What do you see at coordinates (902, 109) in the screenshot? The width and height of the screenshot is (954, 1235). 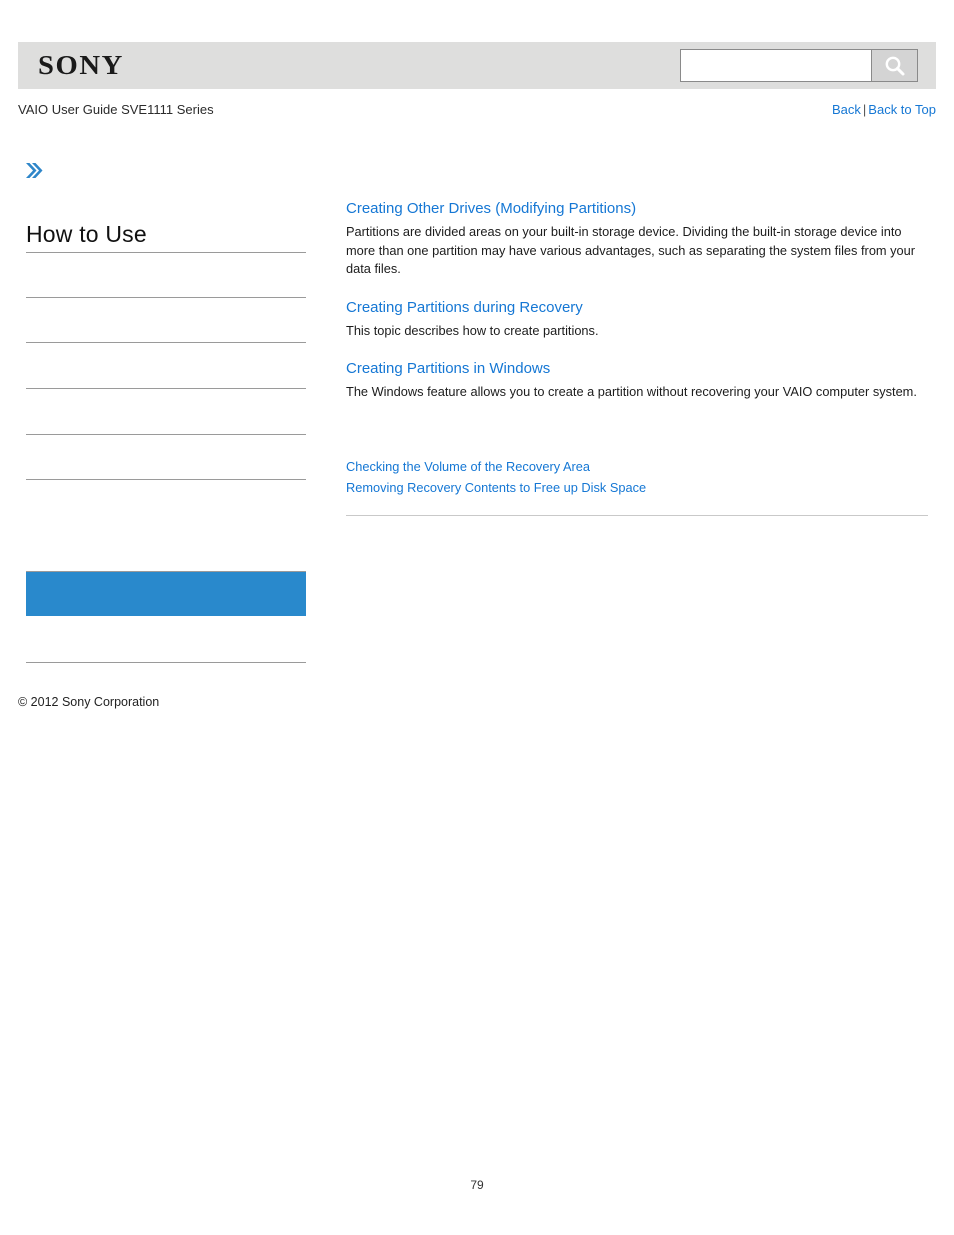 I see `back-to-top-link: Back to Top` at bounding box center [902, 109].